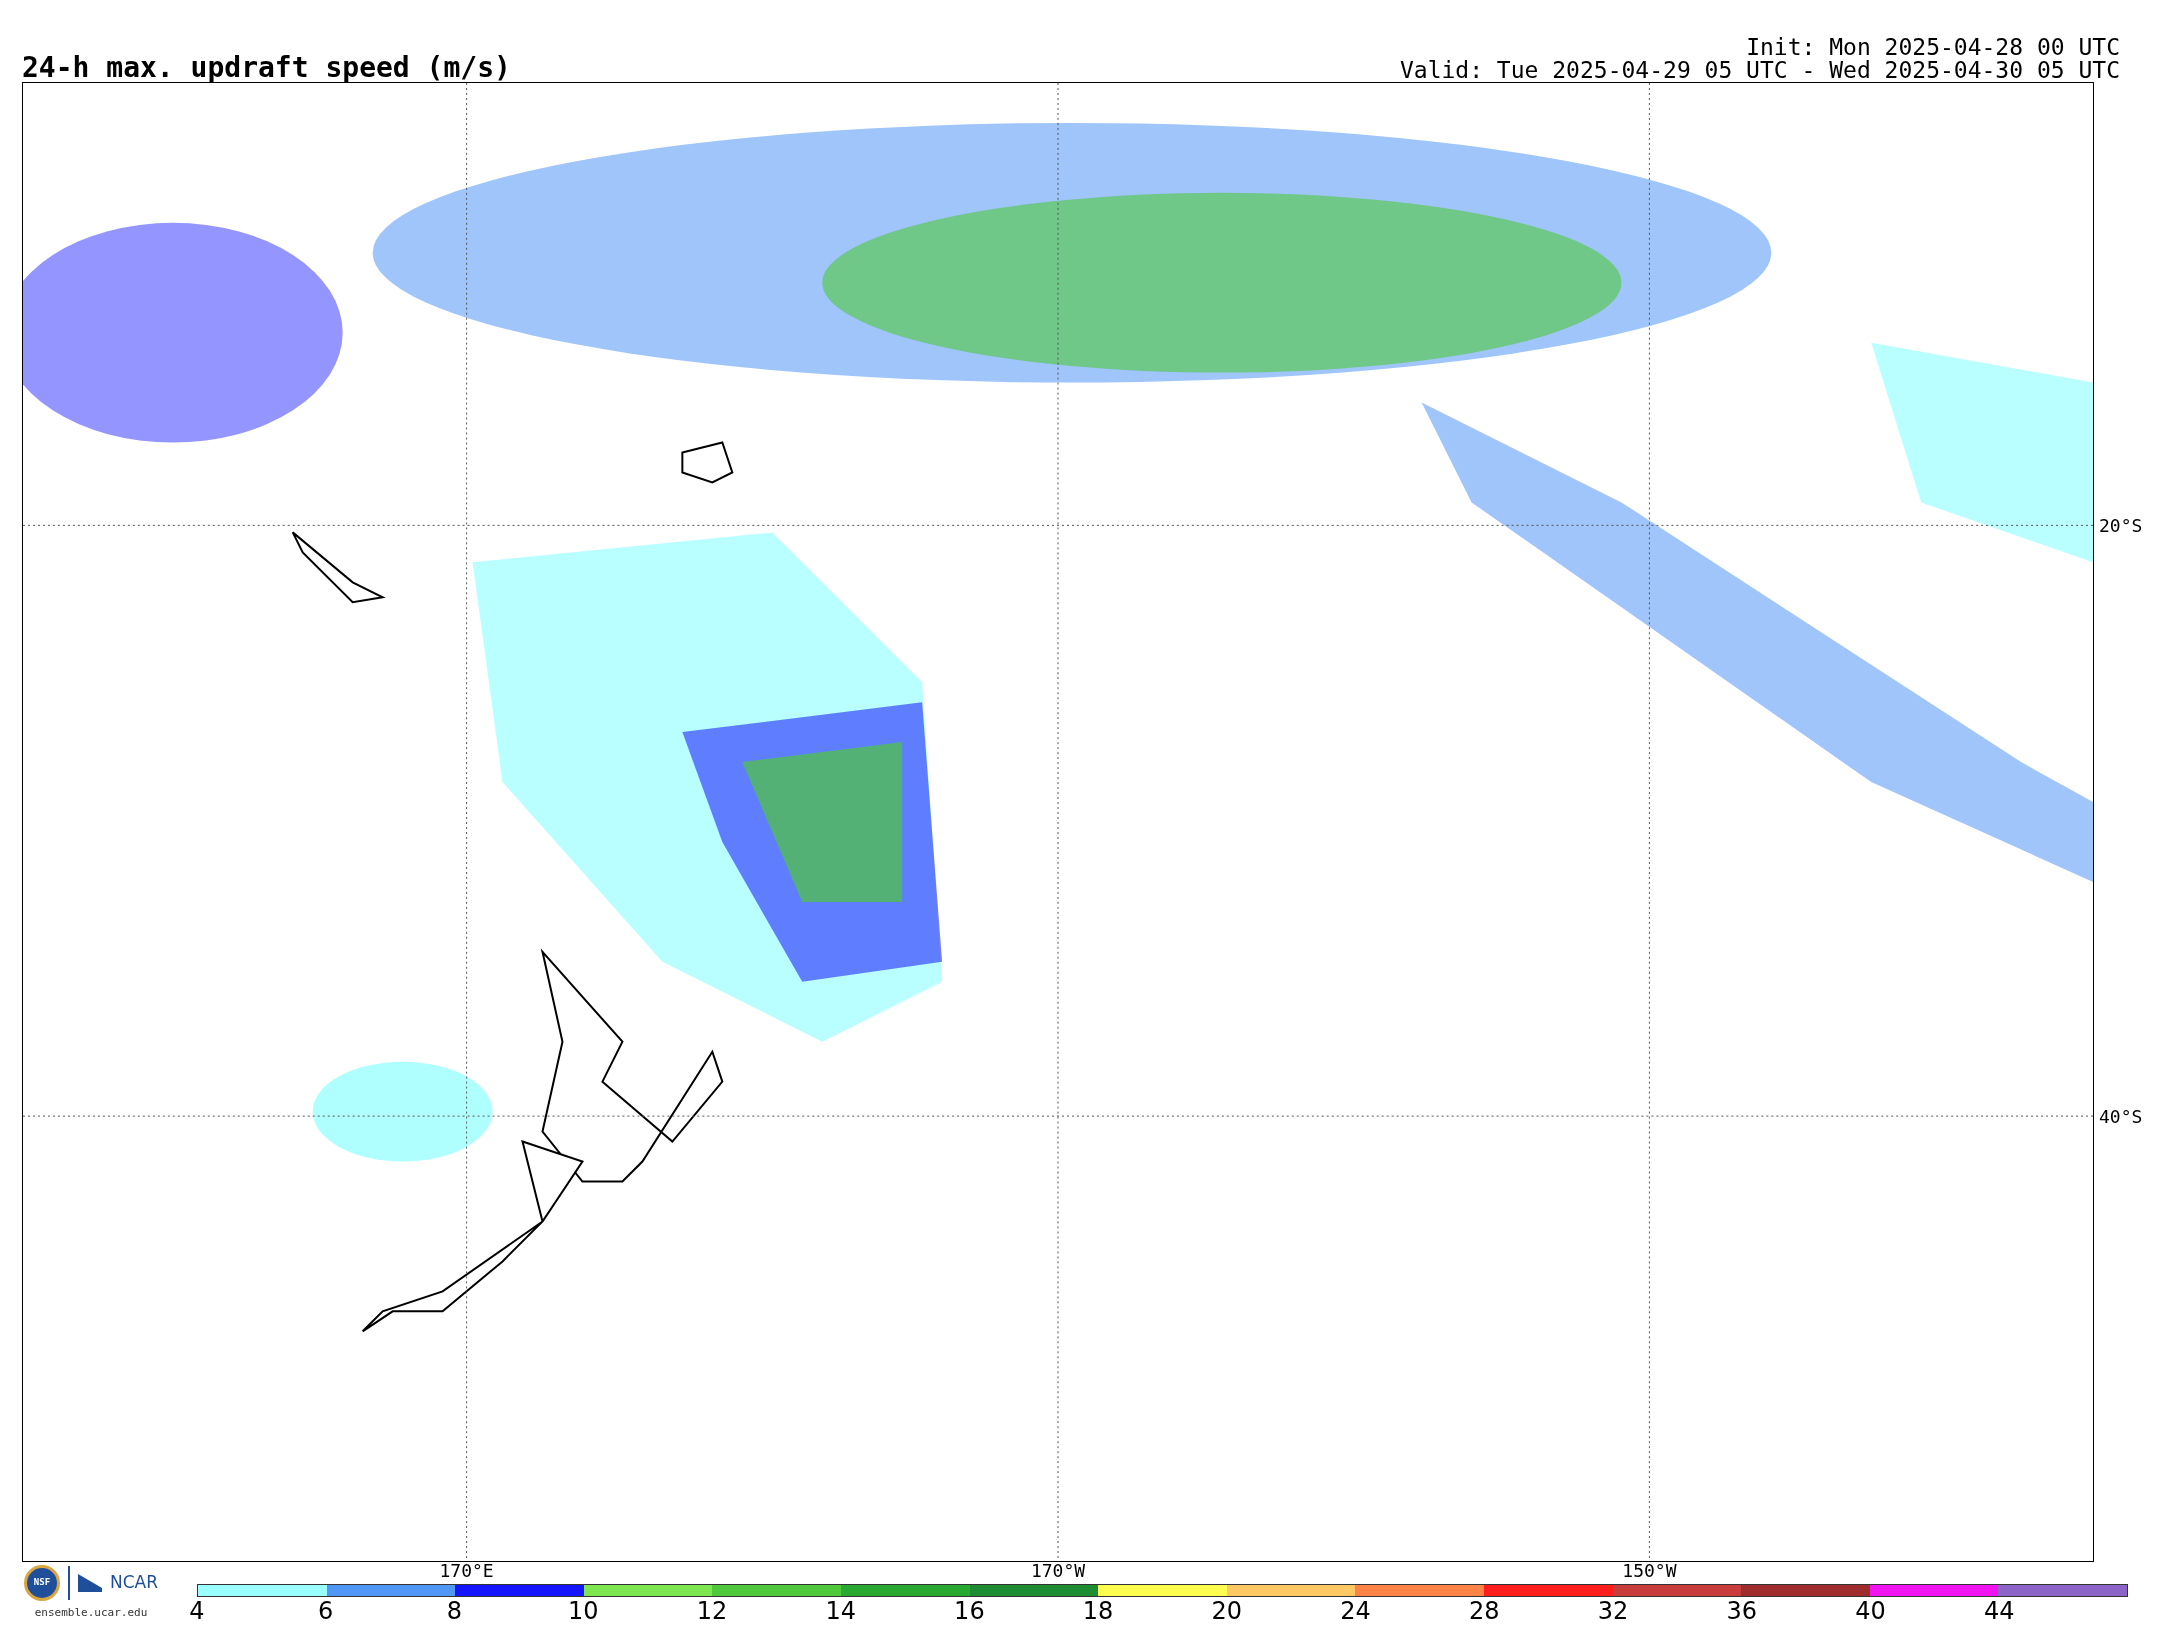  Describe the element at coordinates (1870, 1612) in the screenshot. I see `tick-label: 40` at that location.